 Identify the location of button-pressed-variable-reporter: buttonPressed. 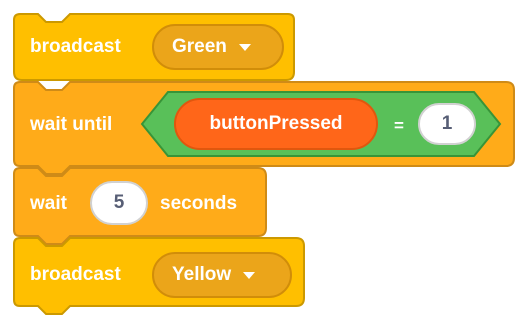
(276, 124).